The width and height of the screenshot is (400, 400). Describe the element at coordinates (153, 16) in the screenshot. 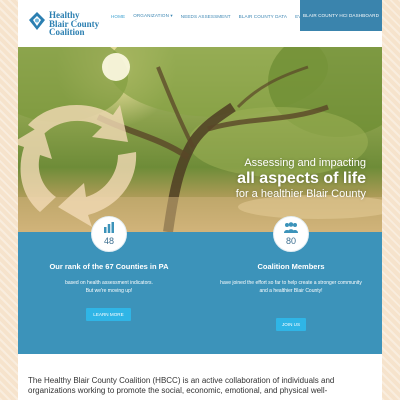

I see `nav-organization: ORGANIZATION ▾` at that location.